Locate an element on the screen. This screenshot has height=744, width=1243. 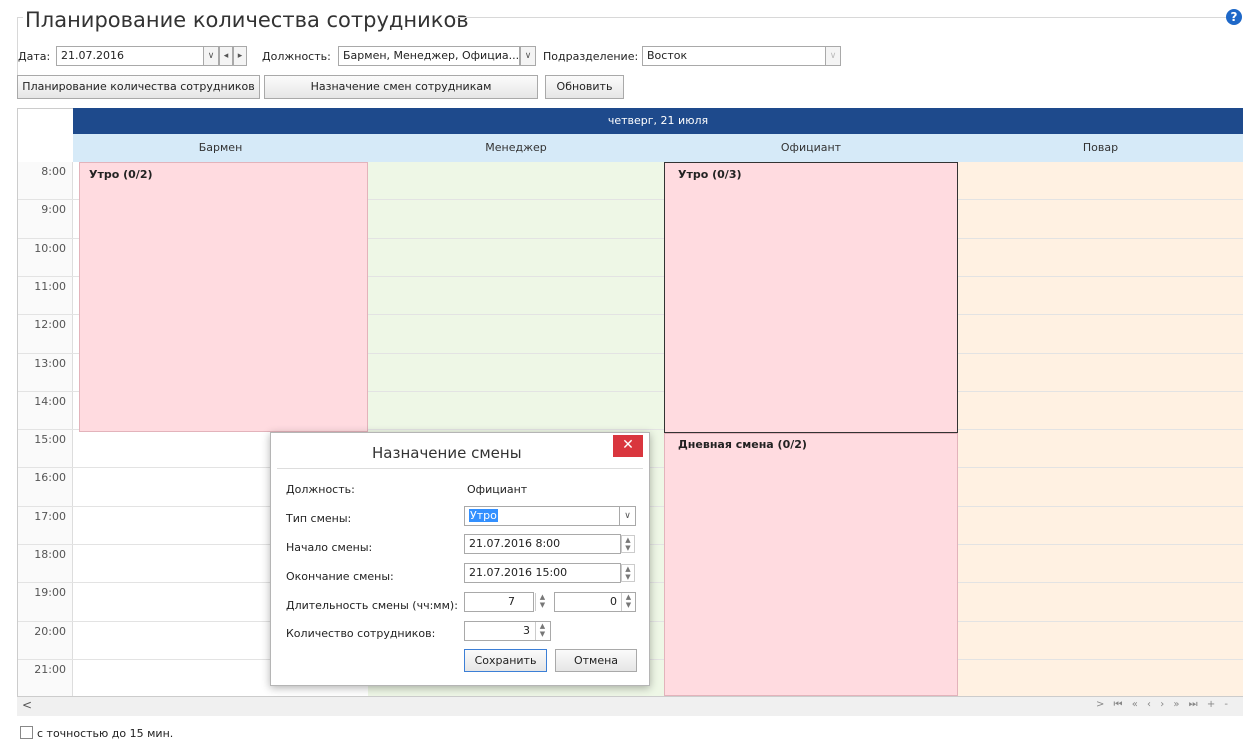
position-label: Должность: is located at coordinates (296, 56).